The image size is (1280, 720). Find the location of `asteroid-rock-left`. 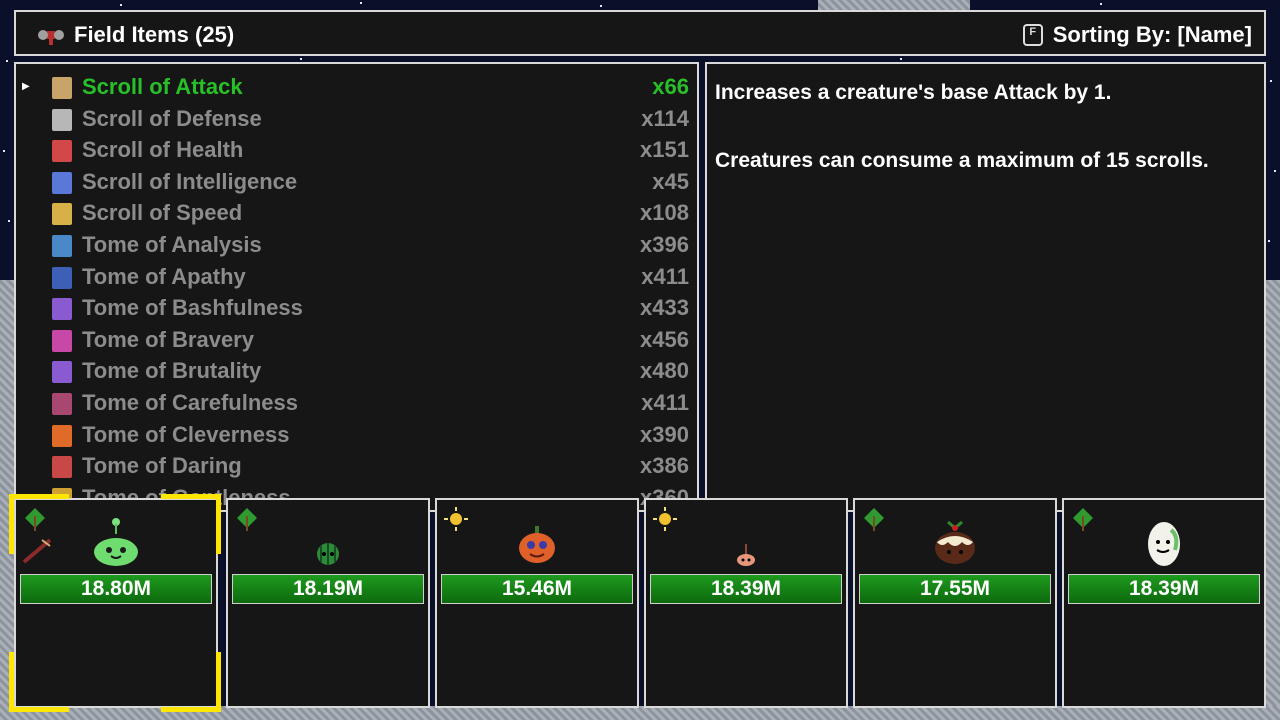

asteroid-rock-left is located at coordinates (7, 500).